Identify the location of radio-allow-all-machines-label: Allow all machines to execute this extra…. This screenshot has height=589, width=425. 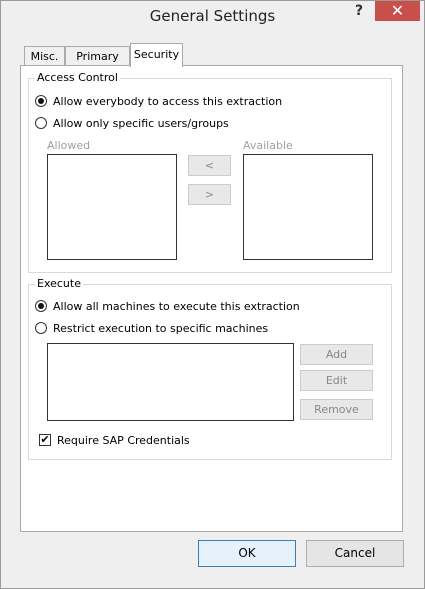
(176, 306).